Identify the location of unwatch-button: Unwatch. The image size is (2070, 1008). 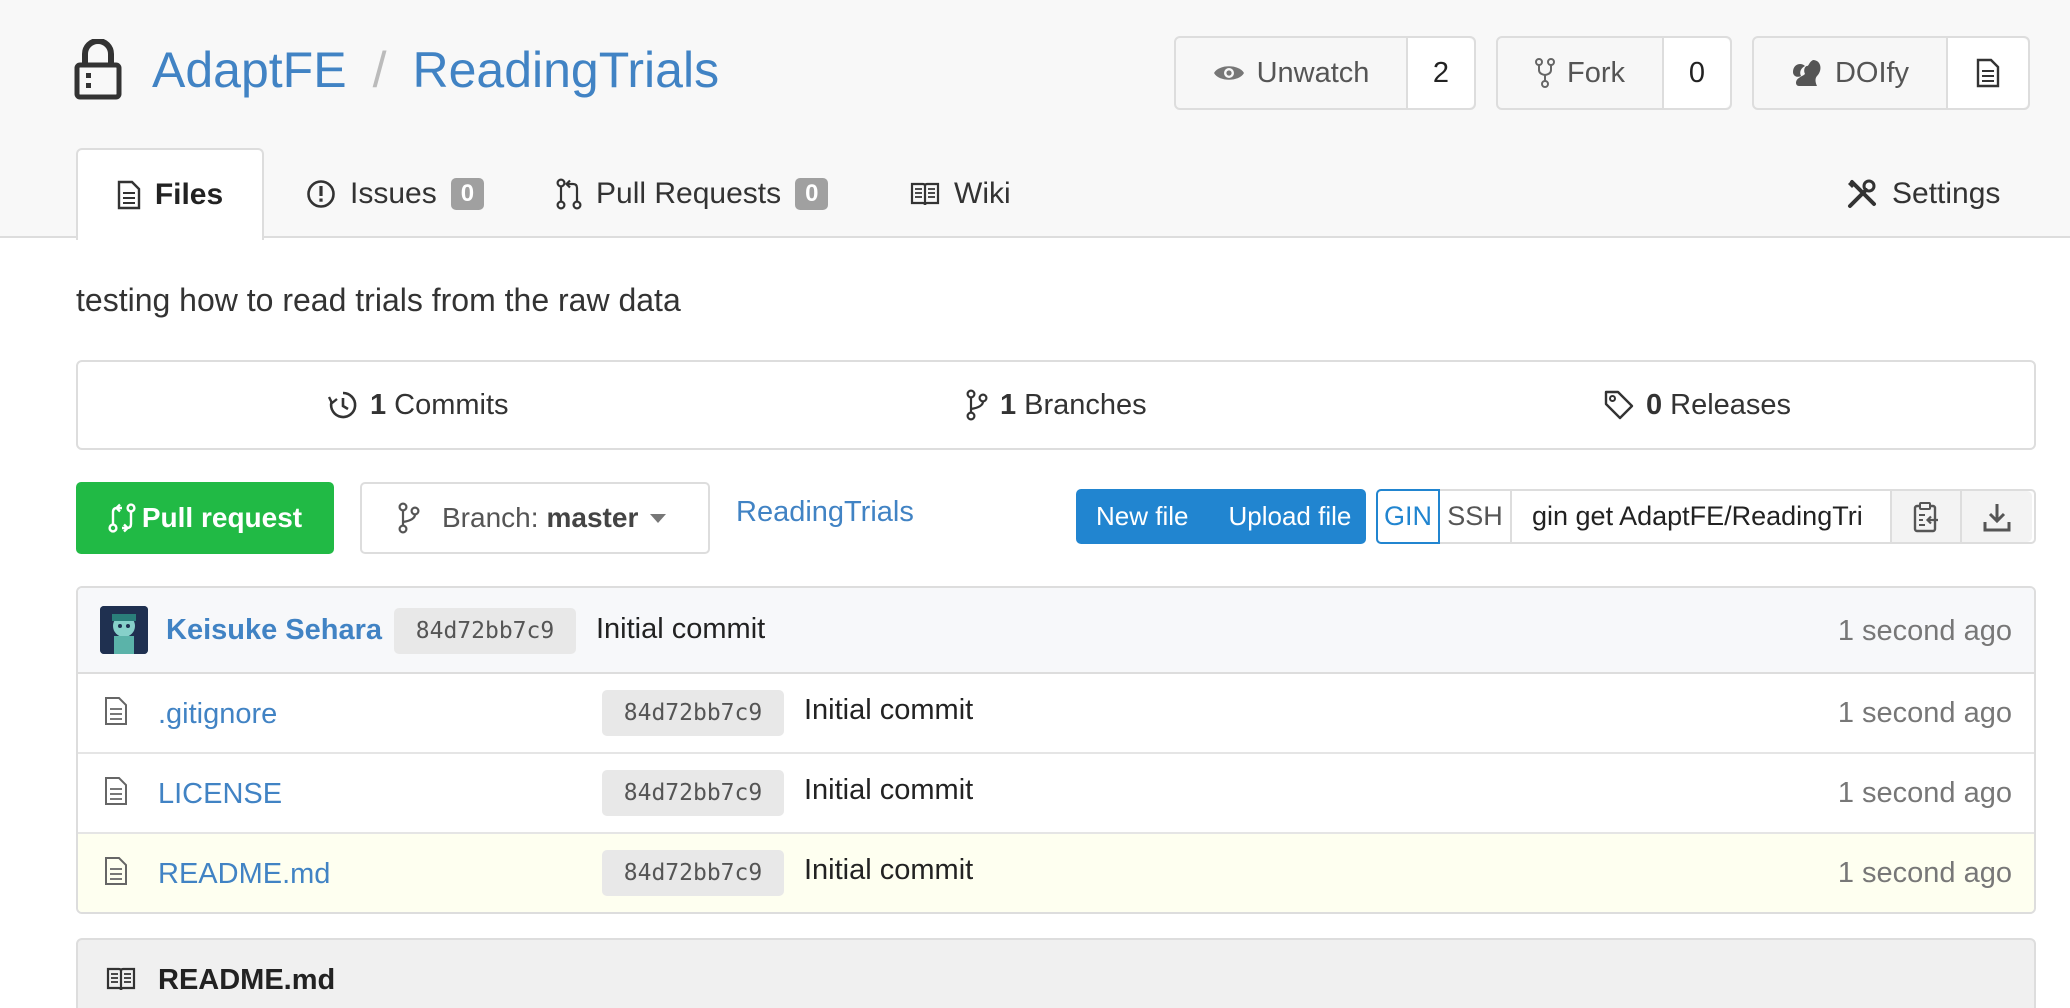
(1292, 73).